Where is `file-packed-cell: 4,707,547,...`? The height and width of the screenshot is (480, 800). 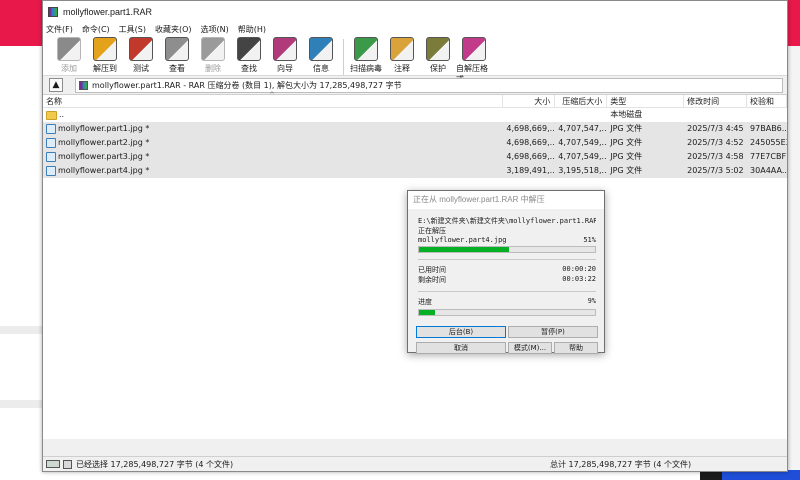
file-packed-cell: 4,707,547,... is located at coordinates (583, 128).